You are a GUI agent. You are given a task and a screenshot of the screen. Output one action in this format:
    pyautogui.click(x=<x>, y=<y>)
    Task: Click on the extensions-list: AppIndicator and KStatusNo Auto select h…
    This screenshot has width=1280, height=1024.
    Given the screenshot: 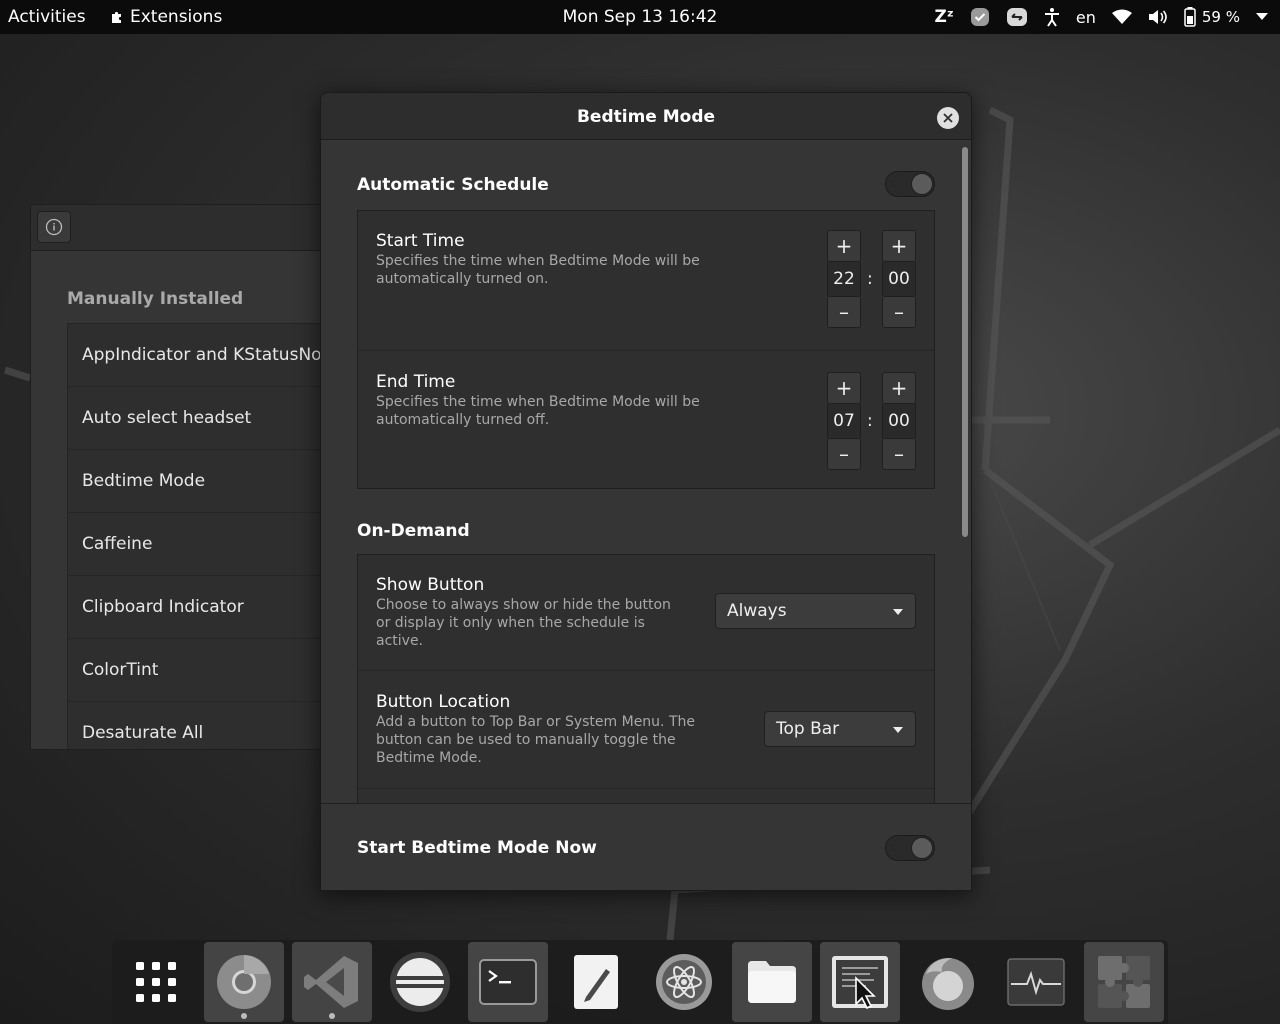 What is the action you would take?
    pyautogui.click(x=198, y=536)
    